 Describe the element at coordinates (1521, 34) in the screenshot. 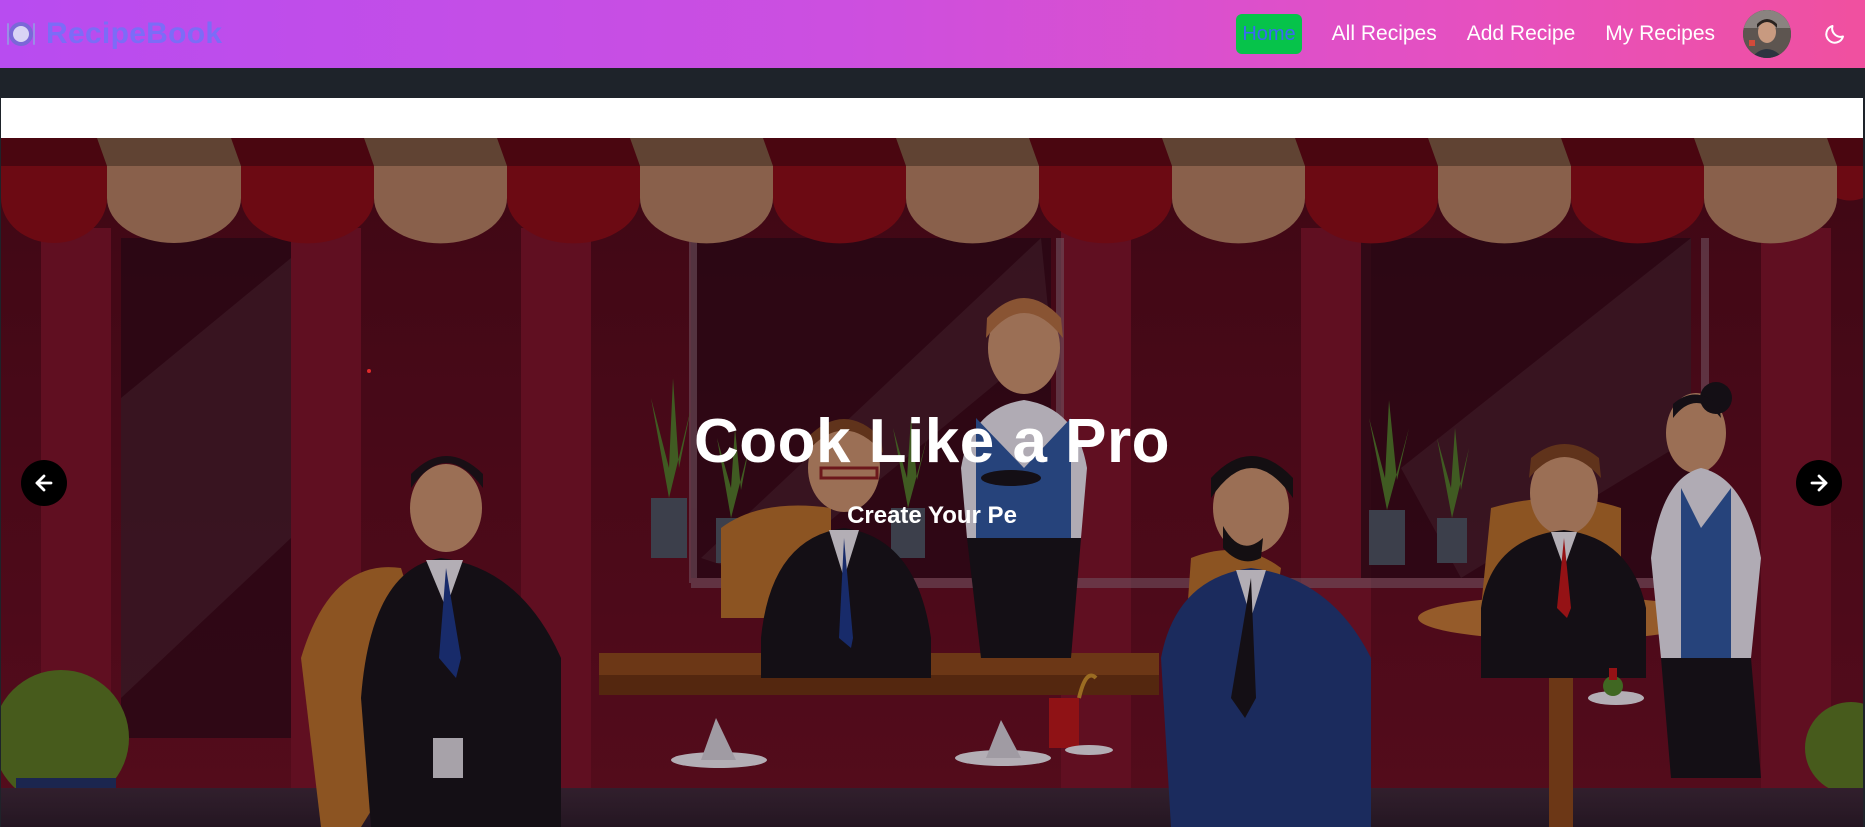

I see `nav-add-recipe-link: Add Recipe` at that location.